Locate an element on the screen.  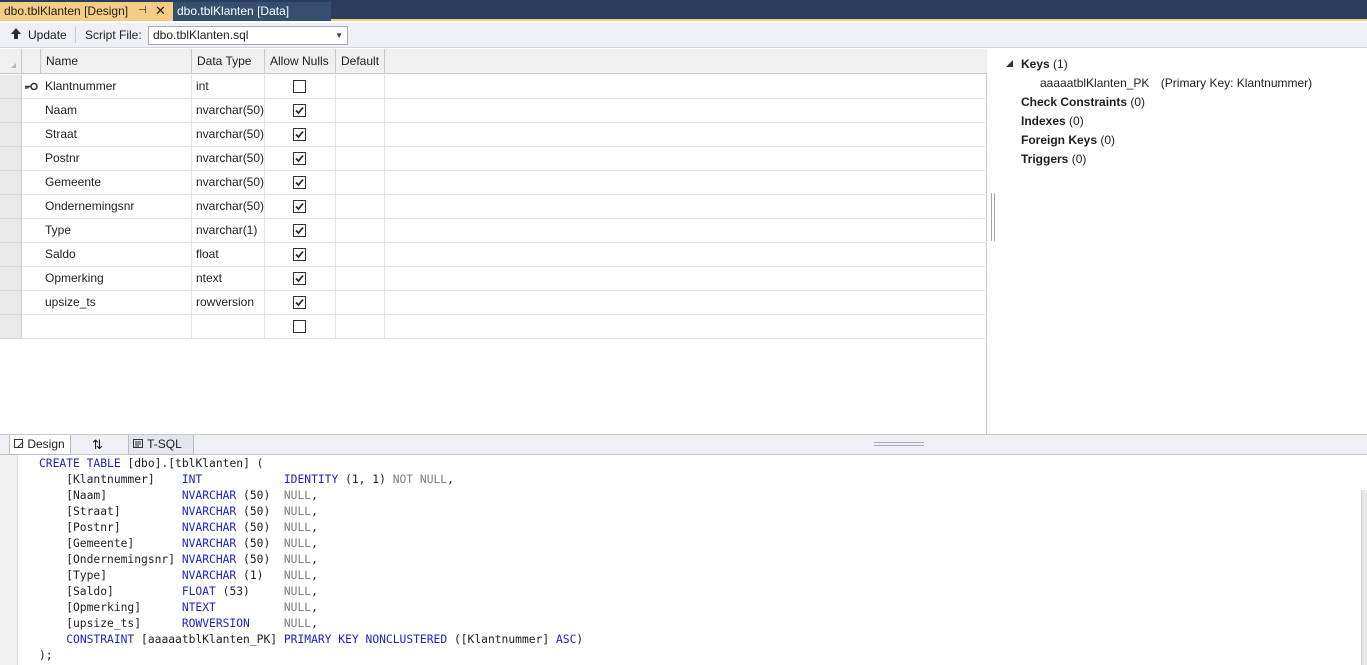
corner-triangle-icon is located at coordinates (13, 65).